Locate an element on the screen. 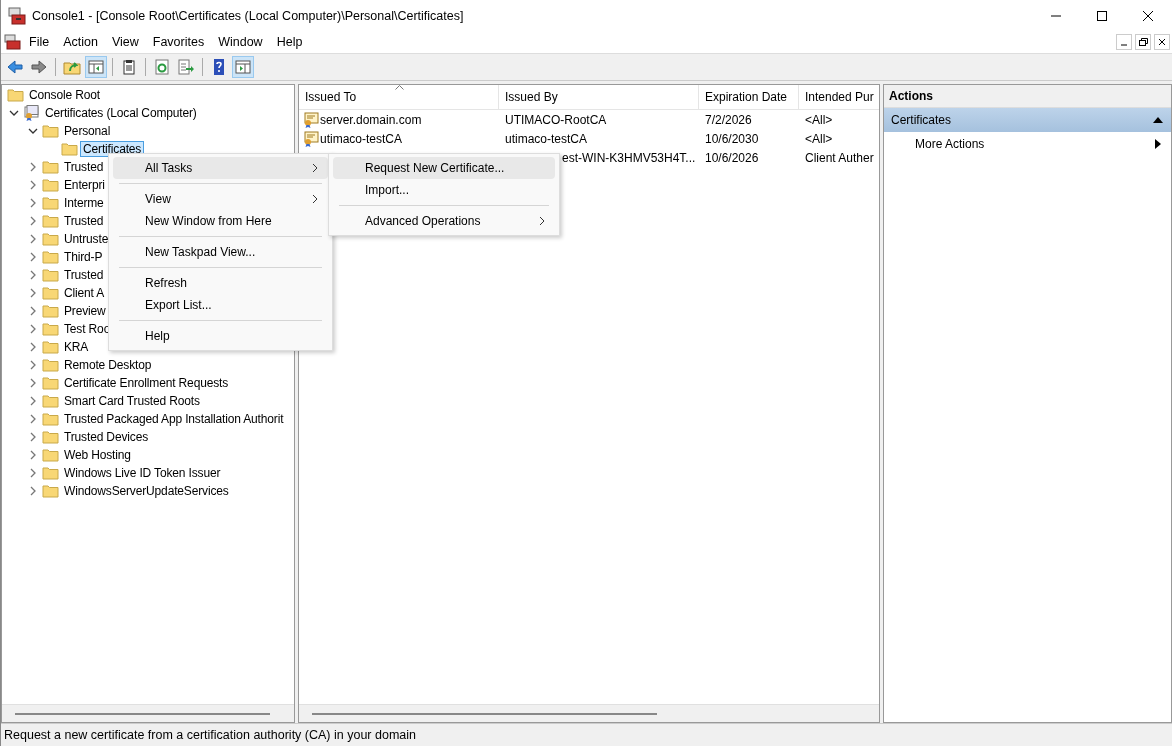 The image size is (1172, 746). column-header: Issued By is located at coordinates (599, 97).